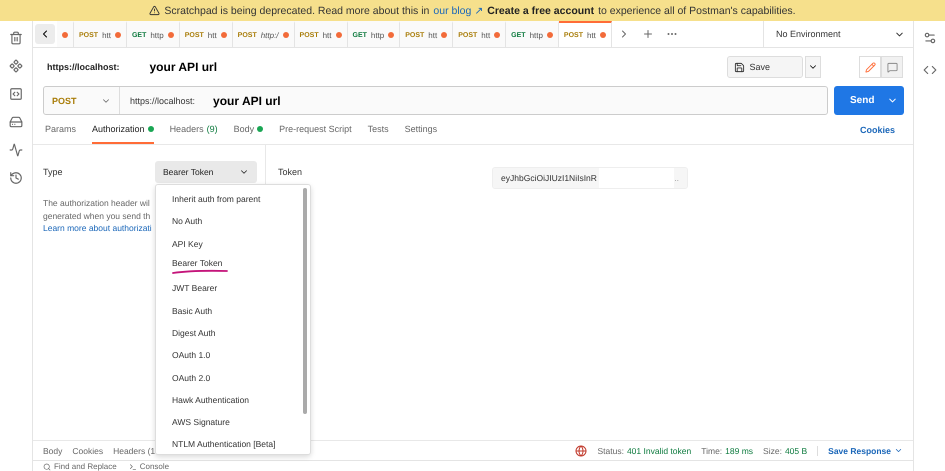  What do you see at coordinates (929, 38) in the screenshot?
I see `settings-icon` at bounding box center [929, 38].